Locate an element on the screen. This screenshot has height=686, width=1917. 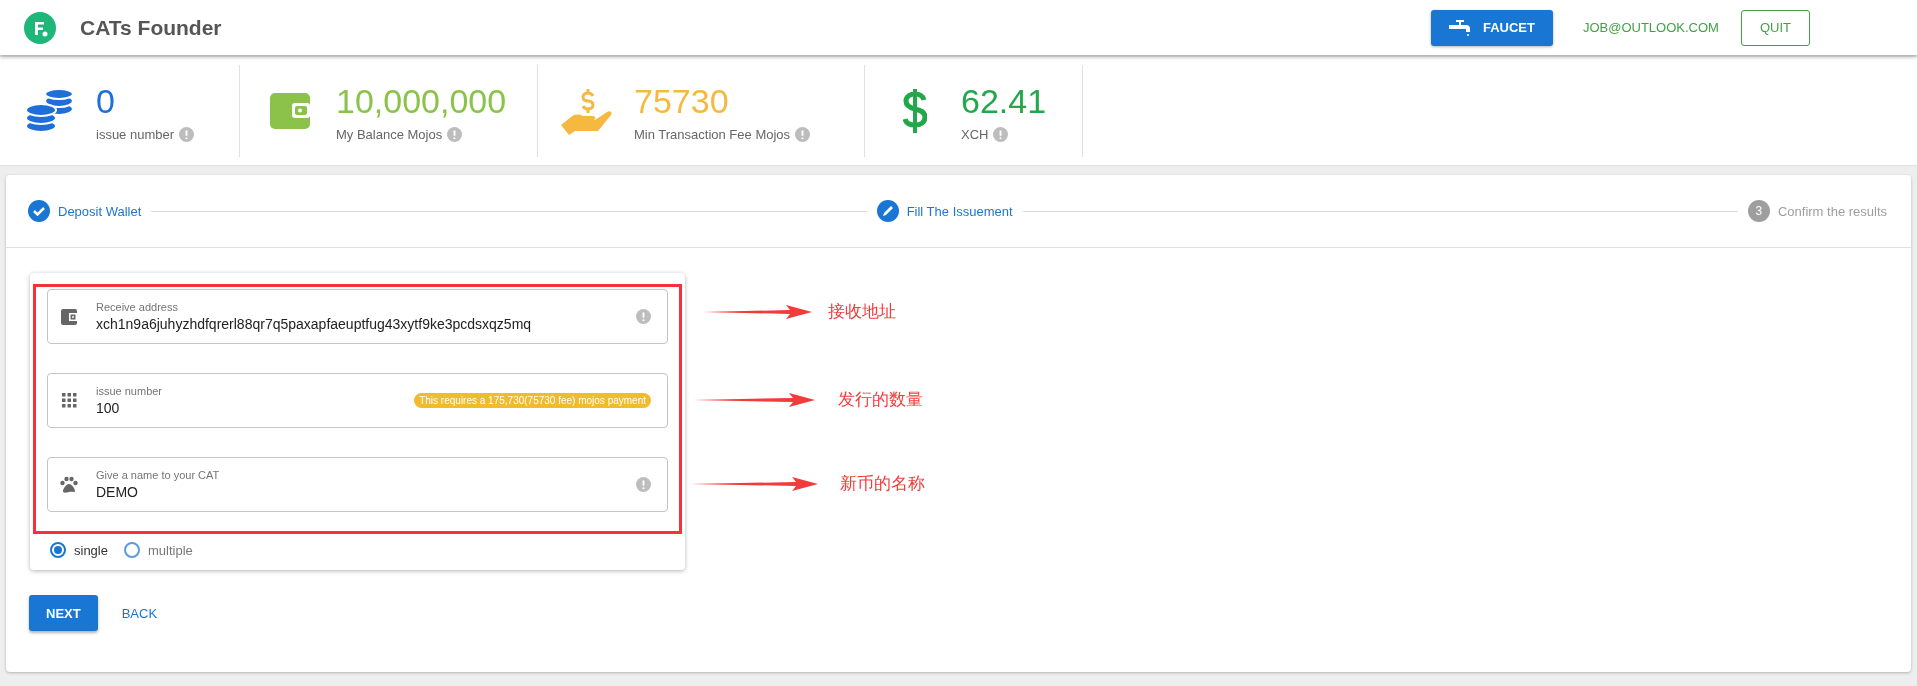
faucet-button: FAUCET is located at coordinates (1491, 27).